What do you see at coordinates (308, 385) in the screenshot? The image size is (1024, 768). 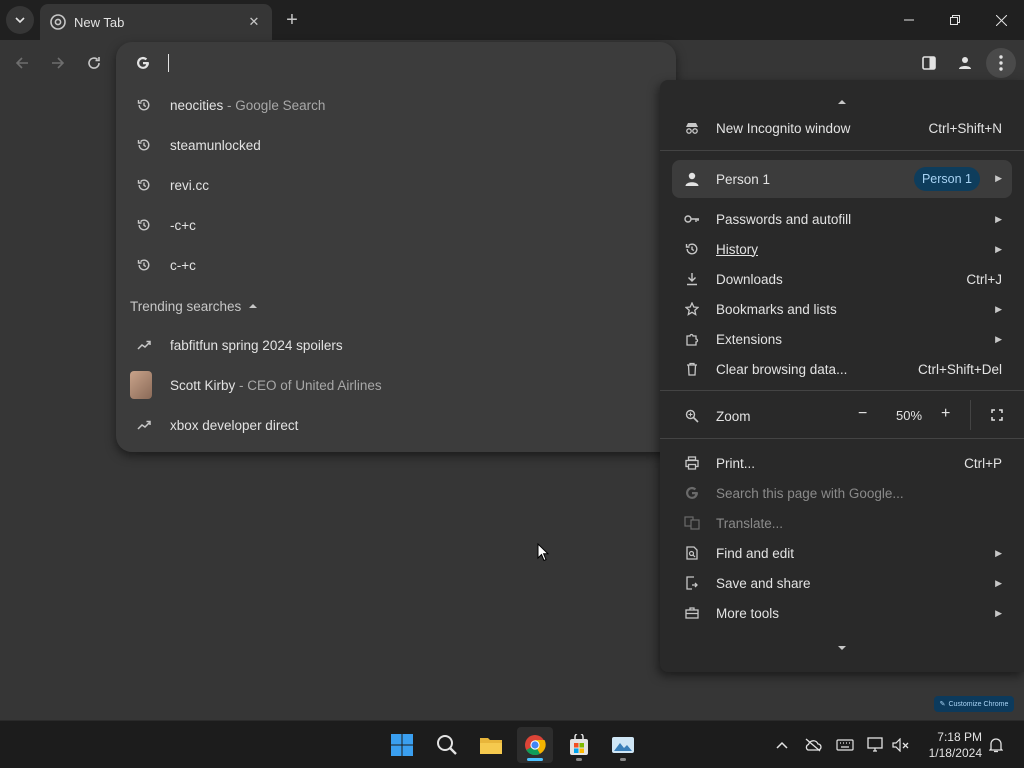 I see `suggestion-subtext: - CEO of United Airlines` at bounding box center [308, 385].